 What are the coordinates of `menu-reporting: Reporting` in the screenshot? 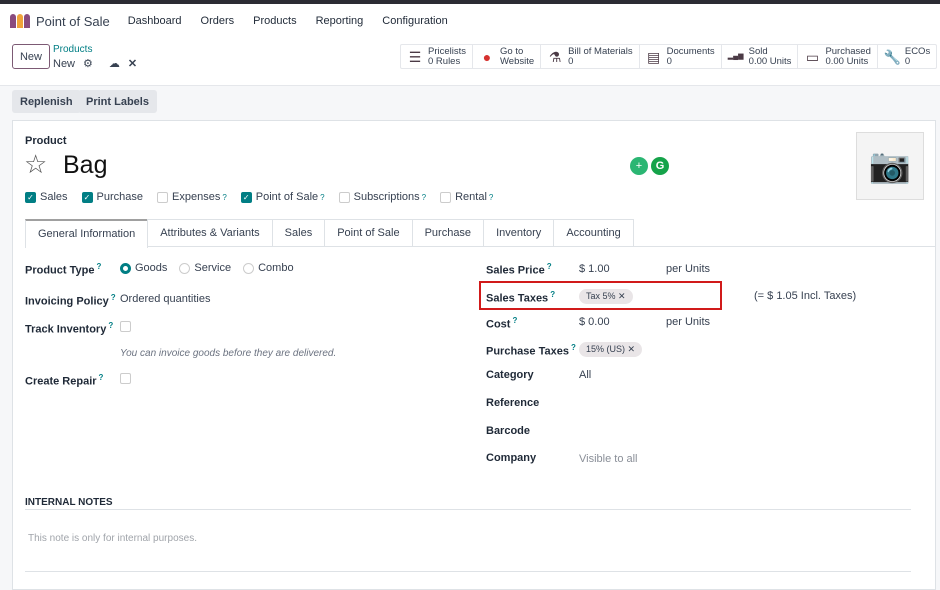 It's located at (340, 21).